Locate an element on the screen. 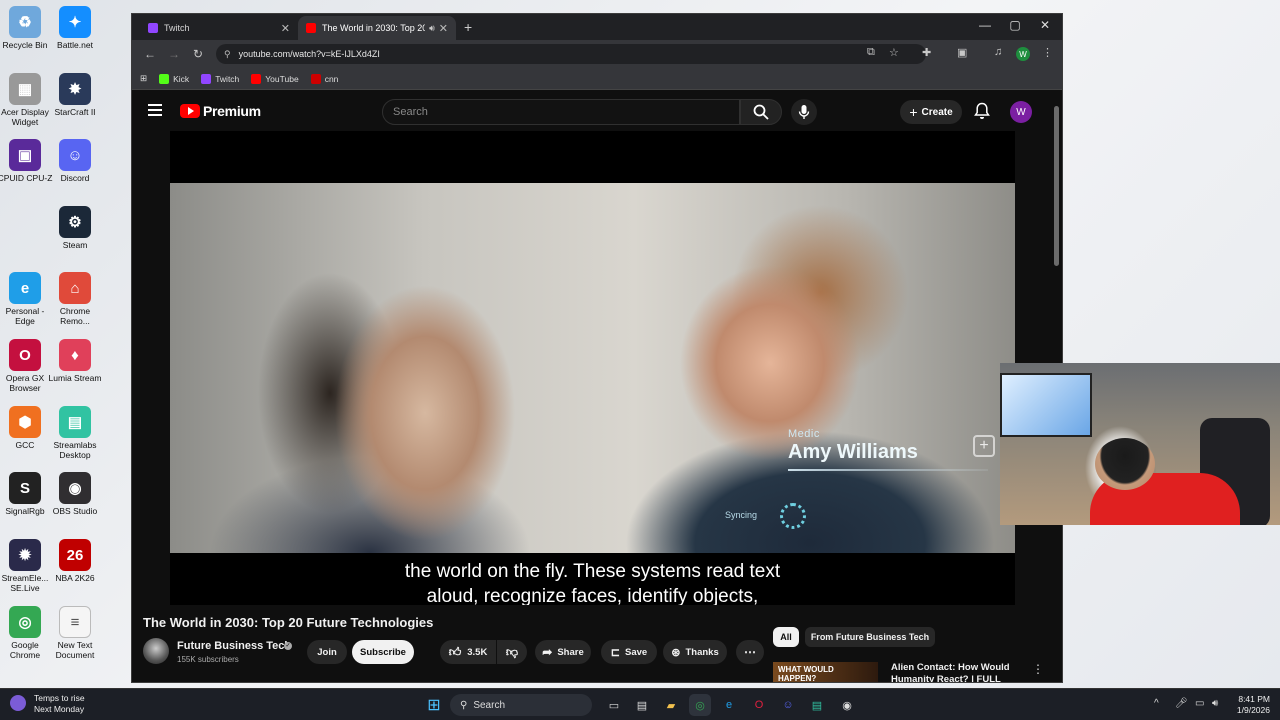 The width and height of the screenshot is (1280, 720). desktop-shortcut-label: New Text Document is located at coordinates (75, 650).